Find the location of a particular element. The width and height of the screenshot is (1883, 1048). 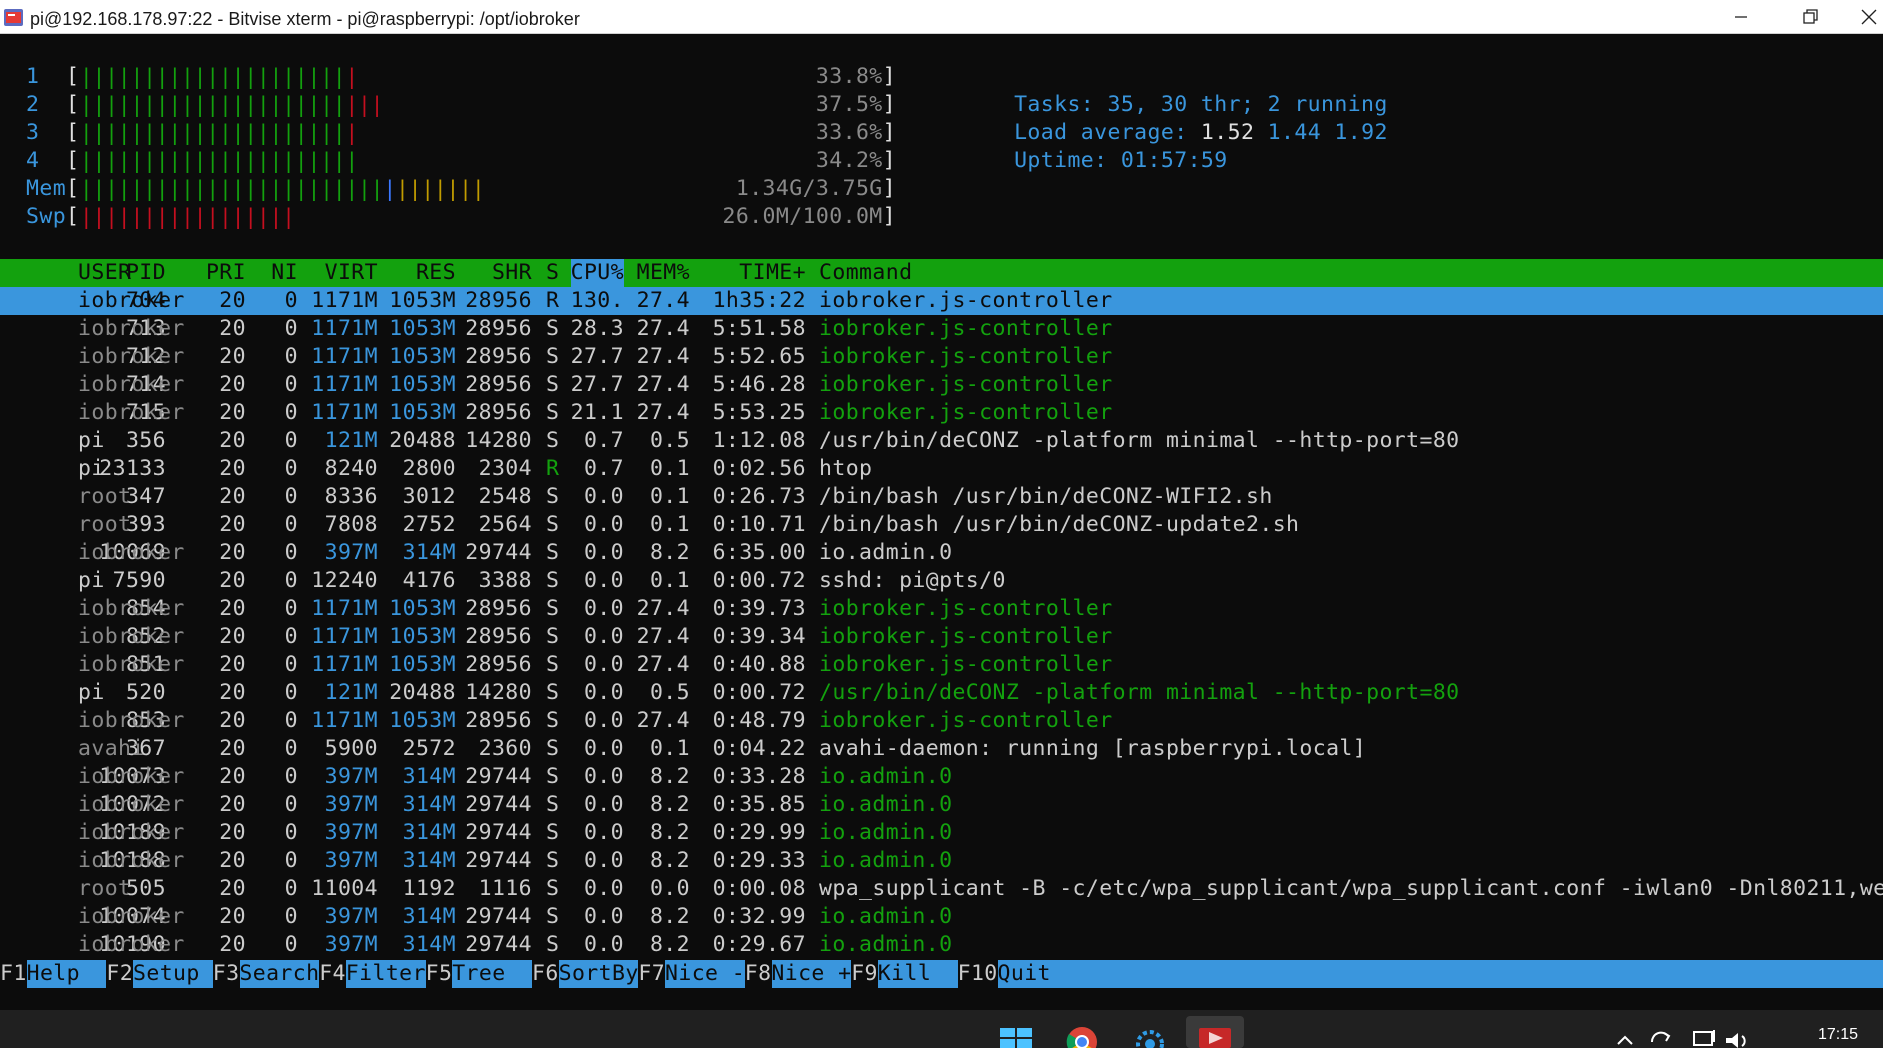

column-header-time: TIME+ is located at coordinates (772, 273).